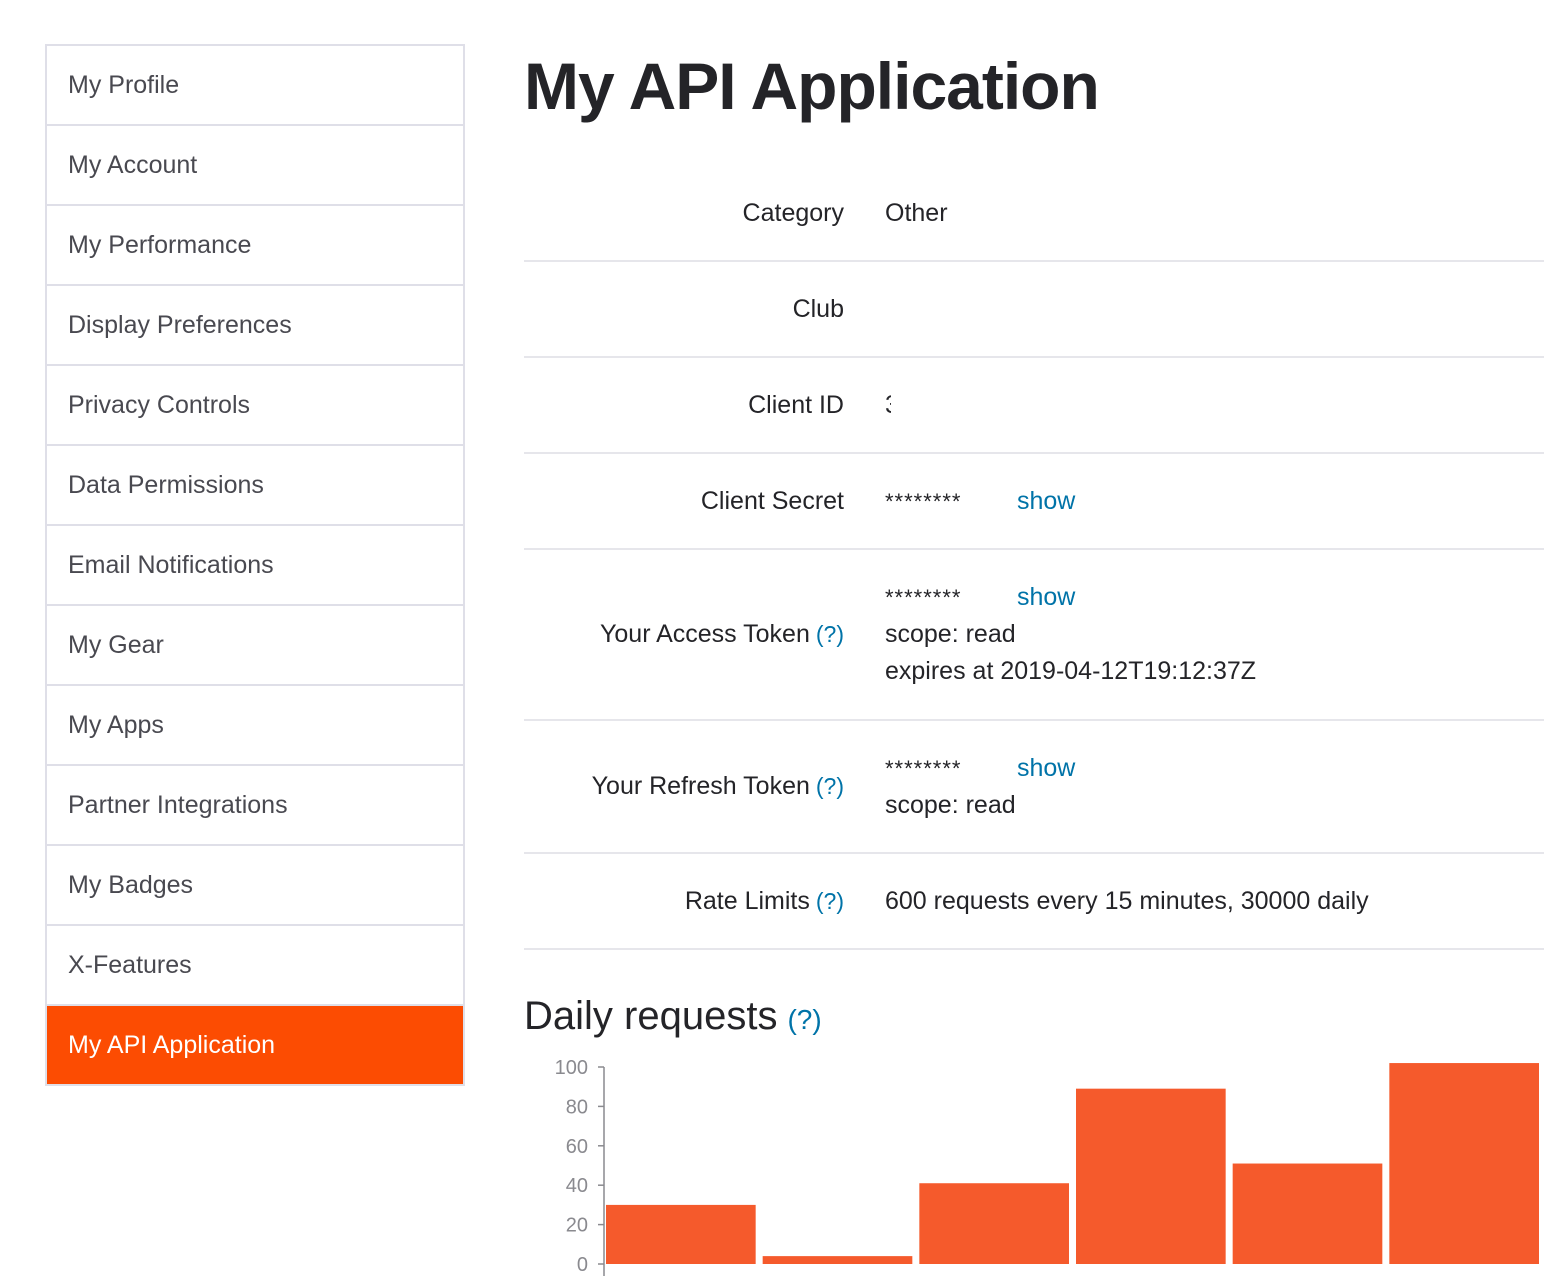  What do you see at coordinates (804, 1019) in the screenshot?
I see `daily-requests-help-link: (?)` at bounding box center [804, 1019].